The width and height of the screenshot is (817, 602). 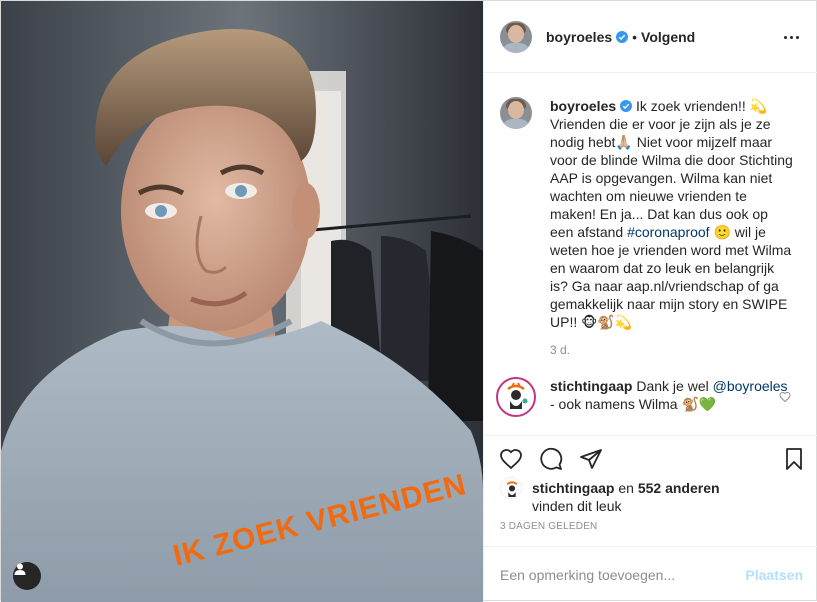 What do you see at coordinates (785, 397) in the screenshot?
I see `comment-like-heart-icon` at bounding box center [785, 397].